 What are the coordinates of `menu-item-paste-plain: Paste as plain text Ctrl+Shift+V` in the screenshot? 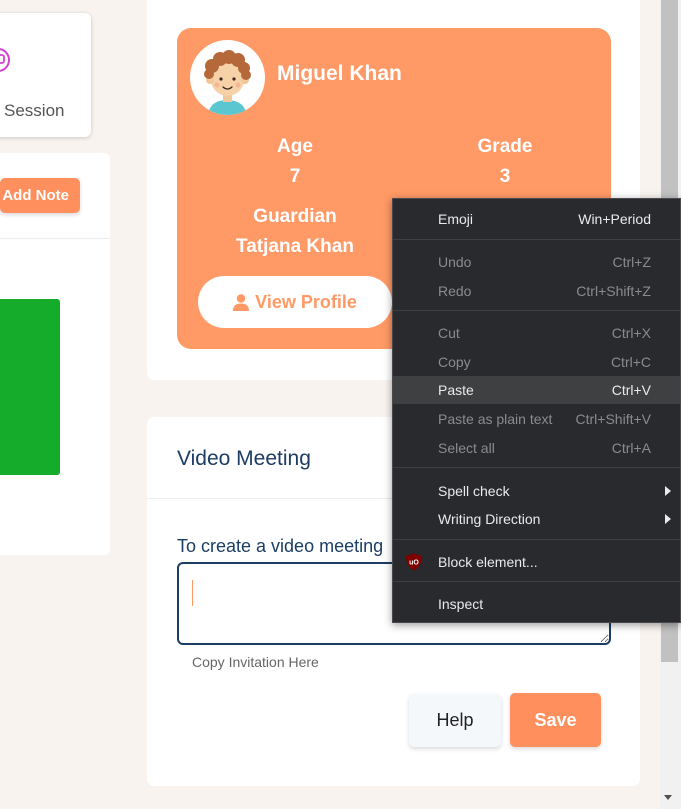 It's located at (536, 419).